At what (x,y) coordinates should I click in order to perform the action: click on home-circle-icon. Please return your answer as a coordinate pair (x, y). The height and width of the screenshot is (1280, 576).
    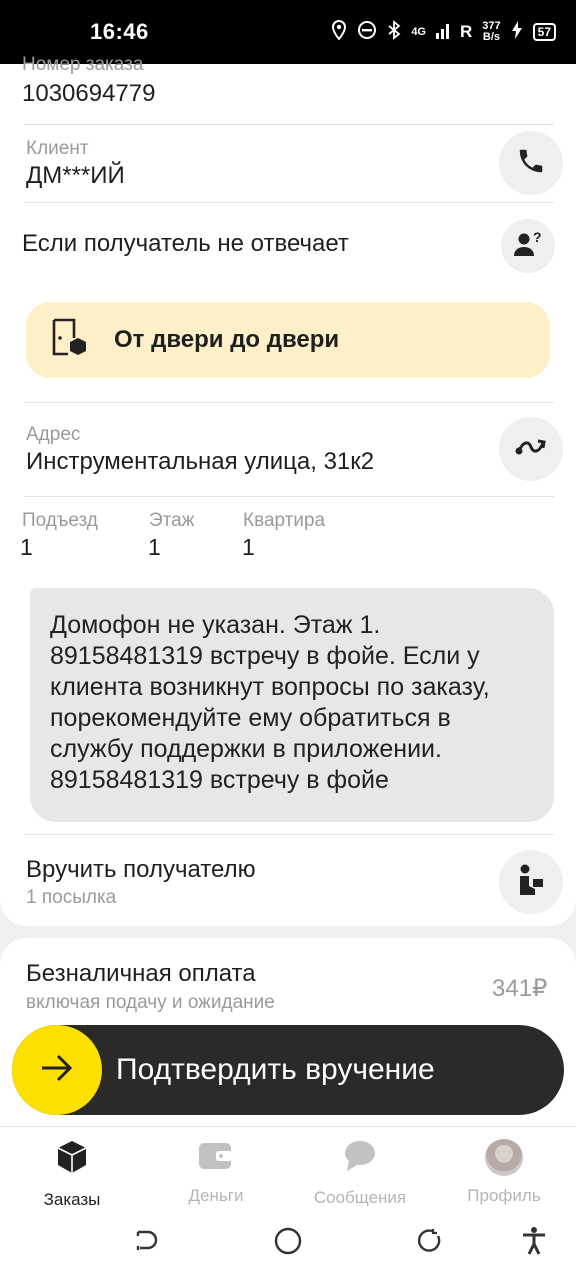
    Looking at the image, I should click on (288, 1243).